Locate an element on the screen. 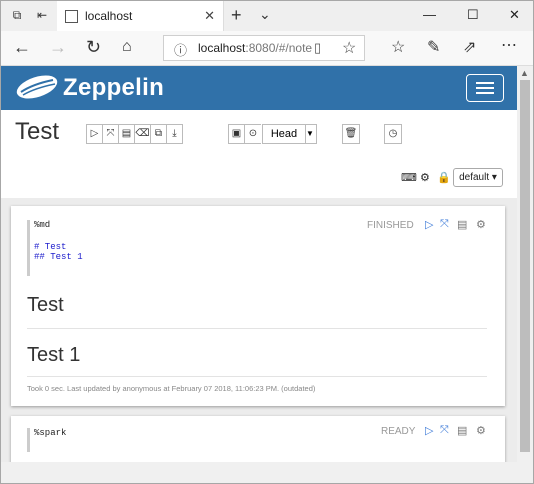  paragraph-spark: %spark READY ▷ ⤧ ▤ ⚙ is located at coordinates (258, 441).